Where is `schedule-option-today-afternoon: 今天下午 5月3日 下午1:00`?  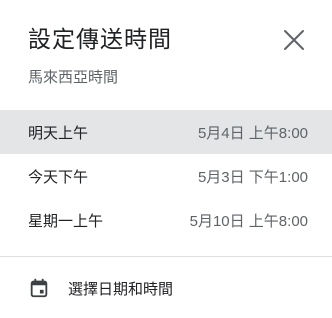 schedule-option-today-afternoon: 今天下午 5月3日 下午1:00 is located at coordinates (166, 176).